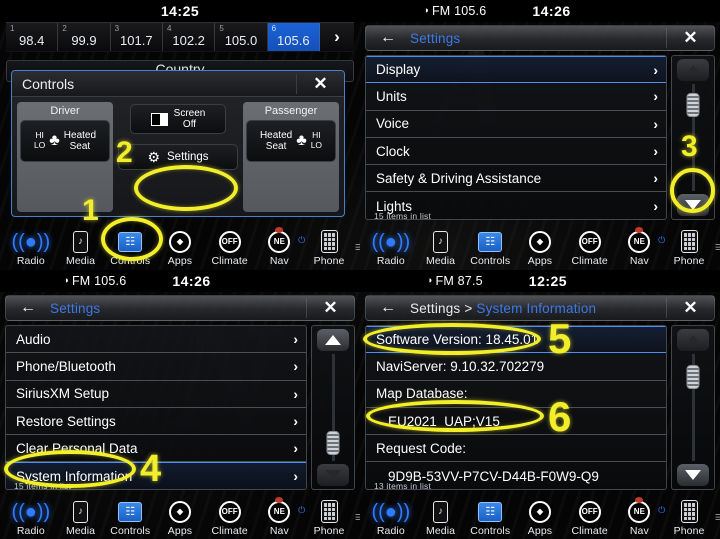 This screenshot has width=720, height=539. I want to click on chevron-right-icon: ›, so click(295, 476).